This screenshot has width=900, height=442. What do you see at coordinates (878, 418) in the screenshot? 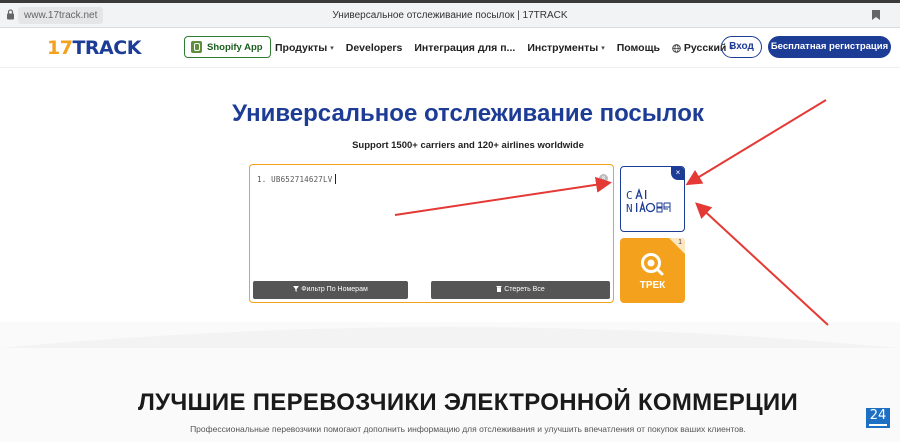
I see `support-widget-24: 24` at bounding box center [878, 418].